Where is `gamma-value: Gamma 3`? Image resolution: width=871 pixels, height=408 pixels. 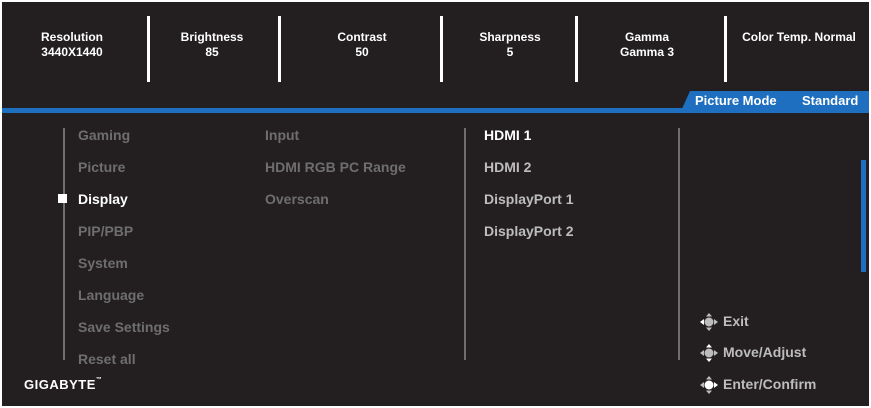
gamma-value: Gamma 3 is located at coordinates (647, 52).